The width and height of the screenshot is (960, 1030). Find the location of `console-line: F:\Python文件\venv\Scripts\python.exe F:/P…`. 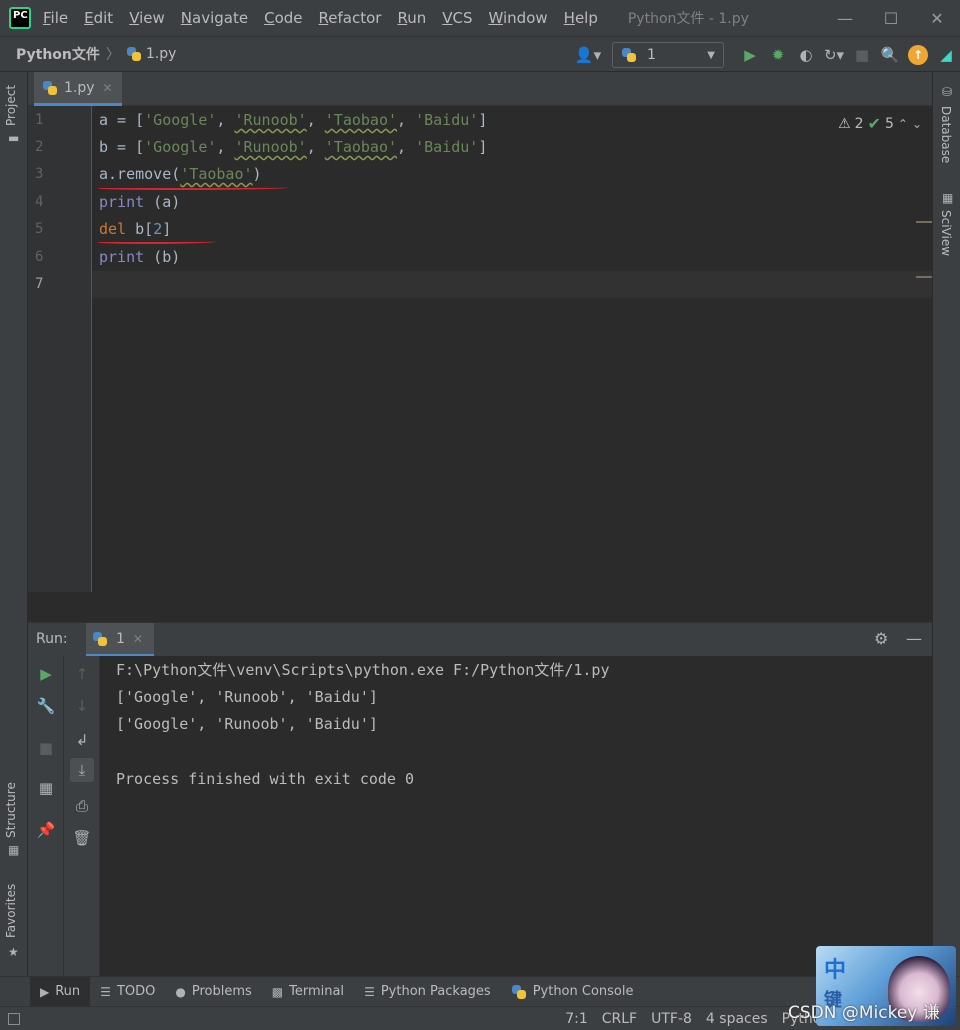

console-line: F:\Python文件\venv\Scripts\python.exe F:/P… is located at coordinates (363, 670).